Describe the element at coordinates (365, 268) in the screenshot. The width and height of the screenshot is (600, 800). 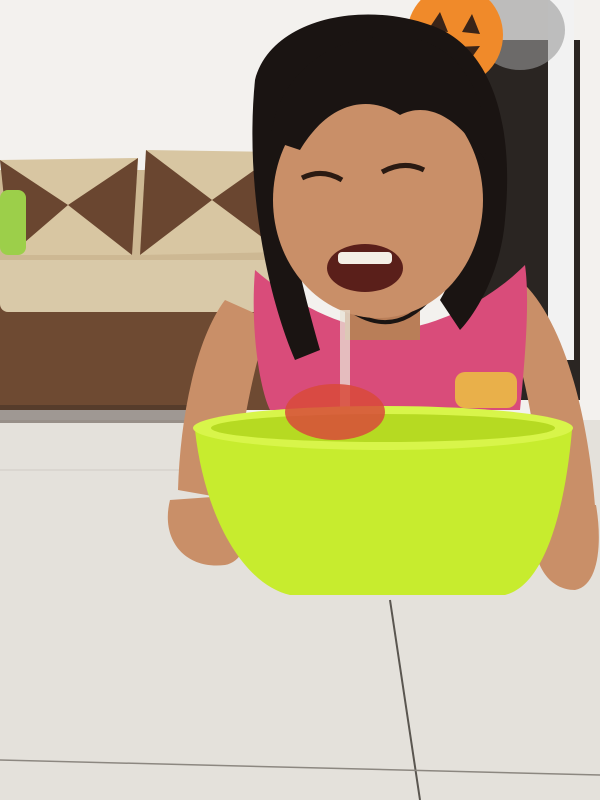
I see `mouth` at that location.